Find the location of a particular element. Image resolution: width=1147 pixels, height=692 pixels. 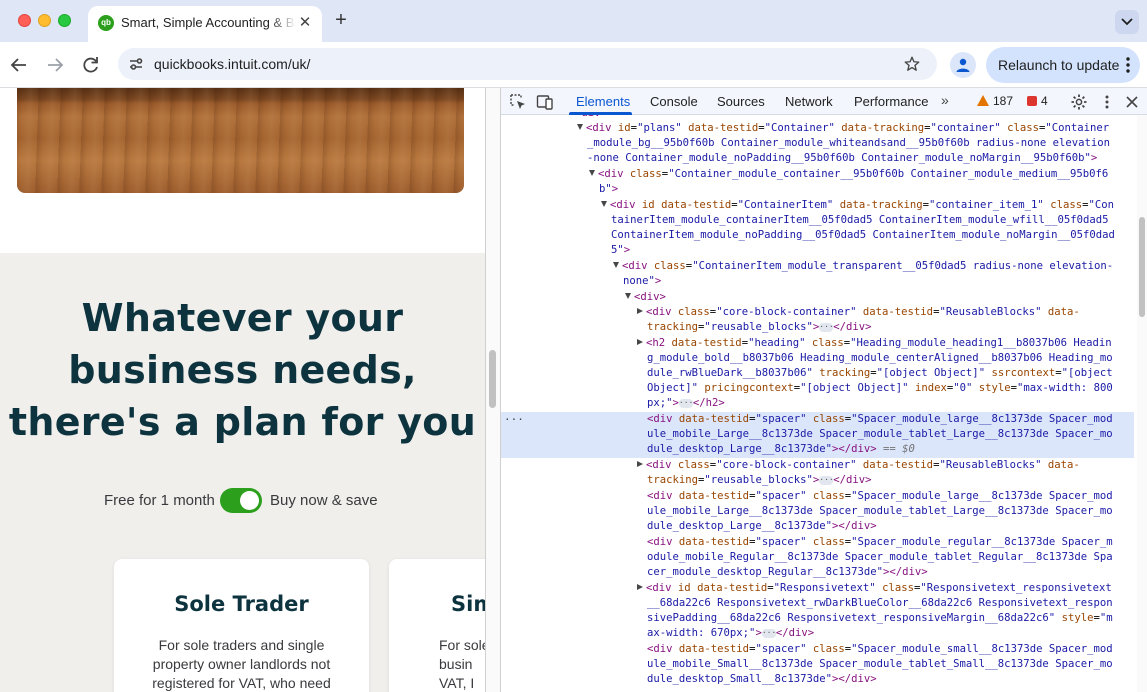

page-scrollbar is located at coordinates (492, 390).